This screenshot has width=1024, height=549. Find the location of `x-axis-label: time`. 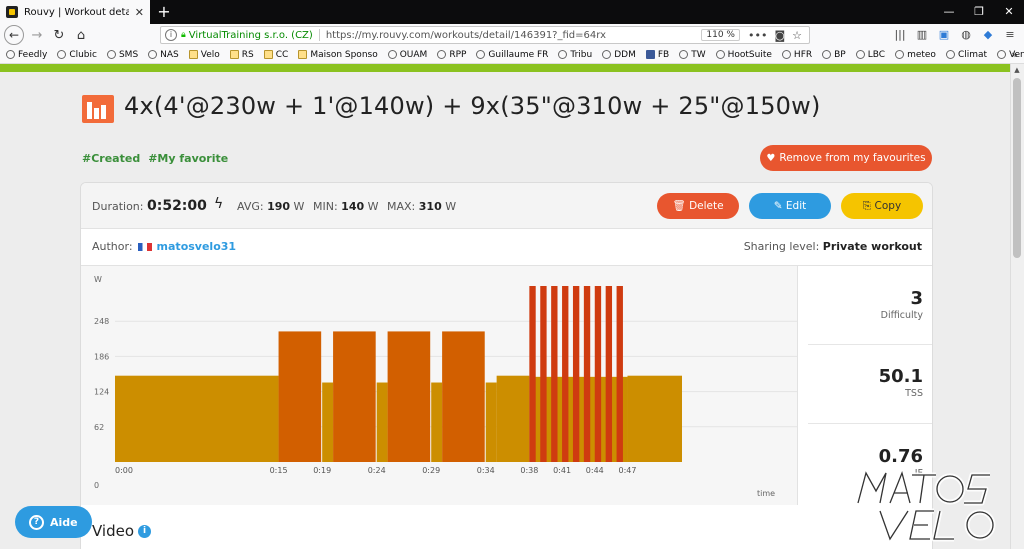

x-axis-label: time is located at coordinates (766, 493).